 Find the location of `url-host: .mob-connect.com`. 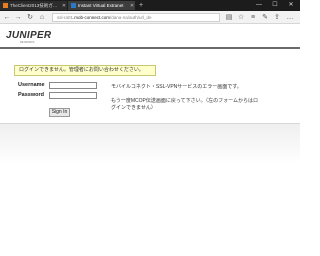

url-host: .mob-connect.com is located at coordinates (92, 17).